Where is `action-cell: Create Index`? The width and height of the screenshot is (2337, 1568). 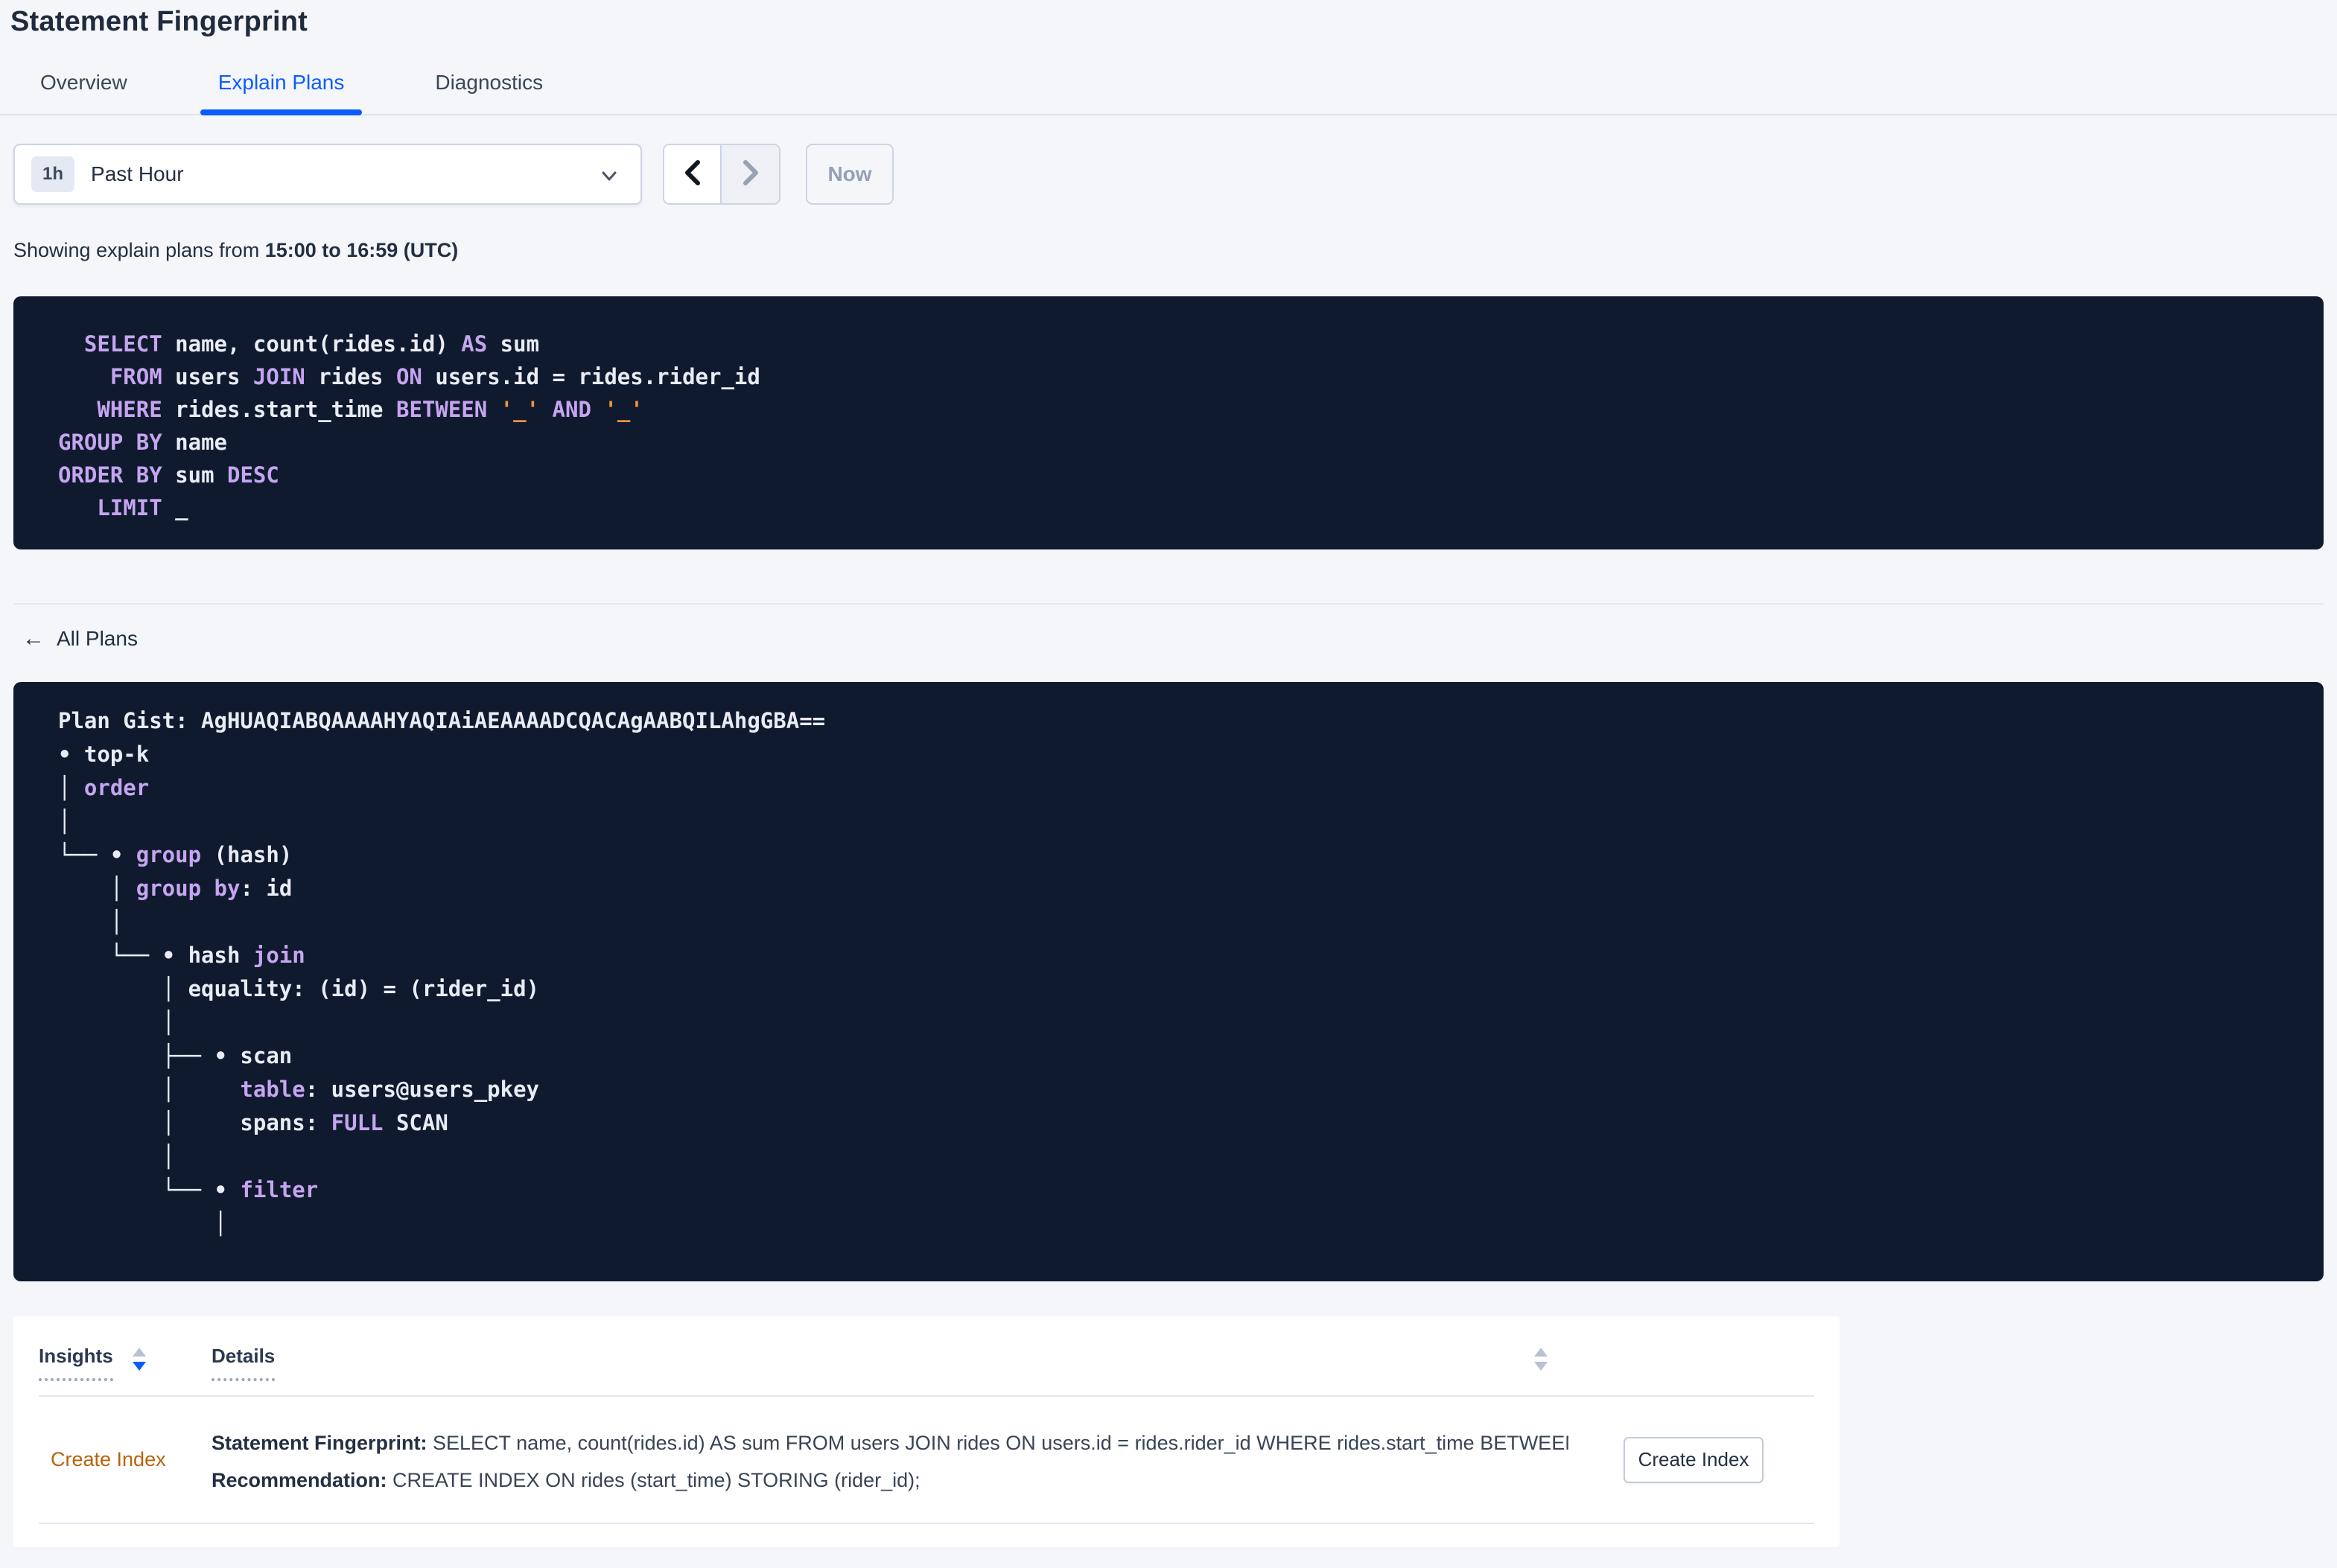 action-cell: Create Index is located at coordinates (1691, 1459).